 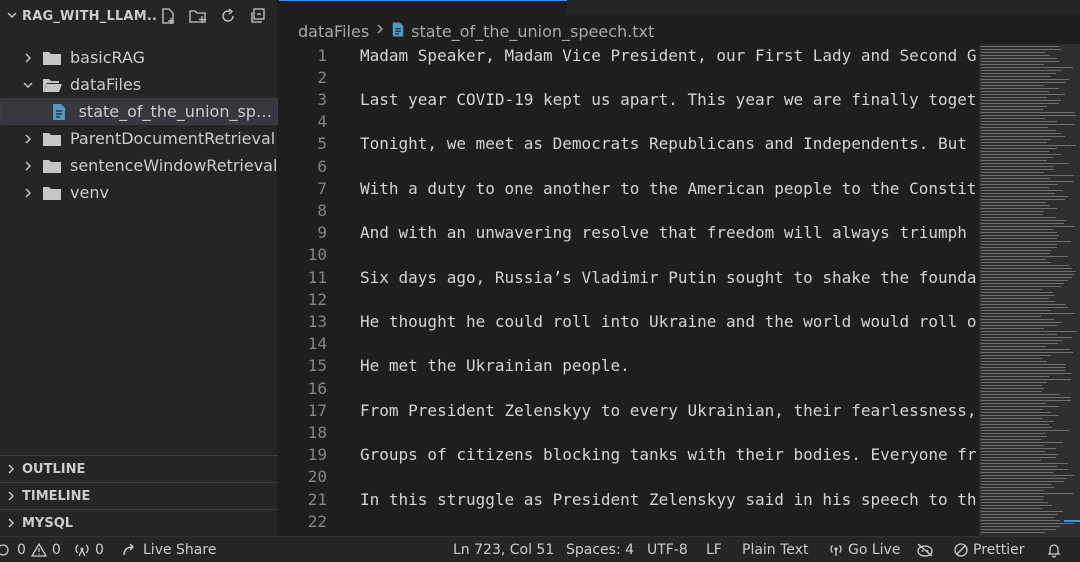 What do you see at coordinates (228, 16) in the screenshot?
I see `refresh-icon` at bounding box center [228, 16].